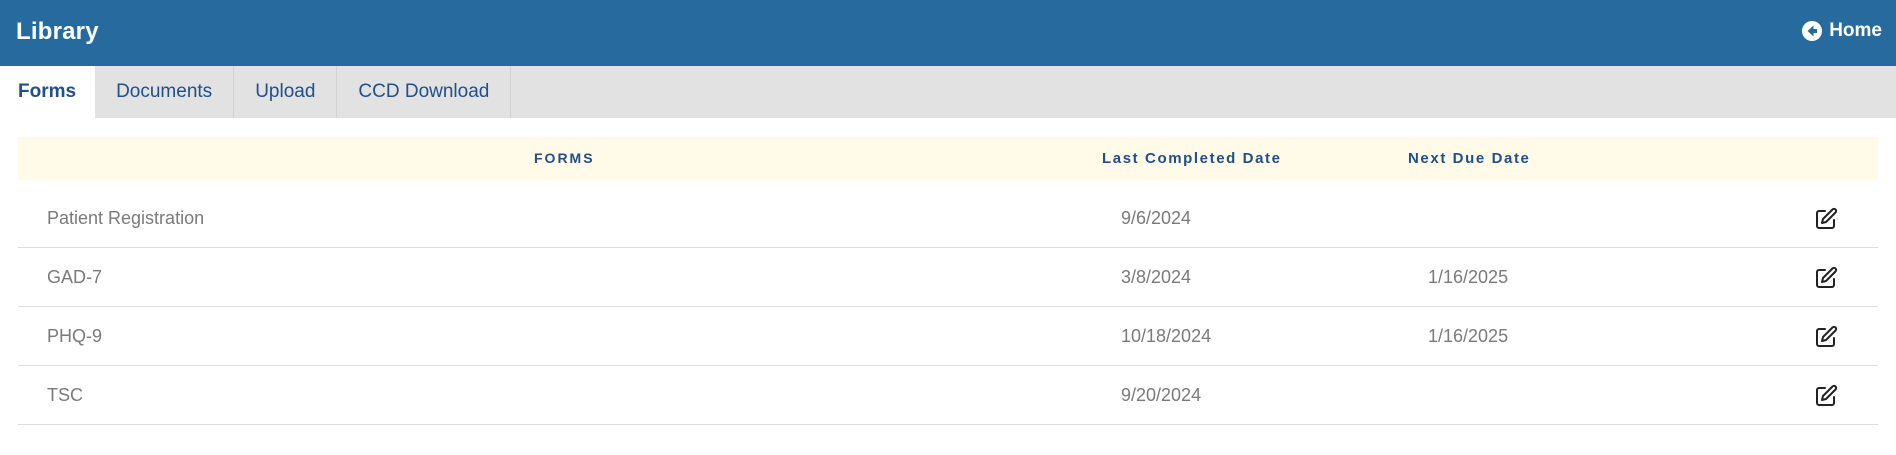 Image resolution: width=1896 pixels, height=455 pixels. What do you see at coordinates (948, 33) in the screenshot?
I see `app-header: Library Home` at bounding box center [948, 33].